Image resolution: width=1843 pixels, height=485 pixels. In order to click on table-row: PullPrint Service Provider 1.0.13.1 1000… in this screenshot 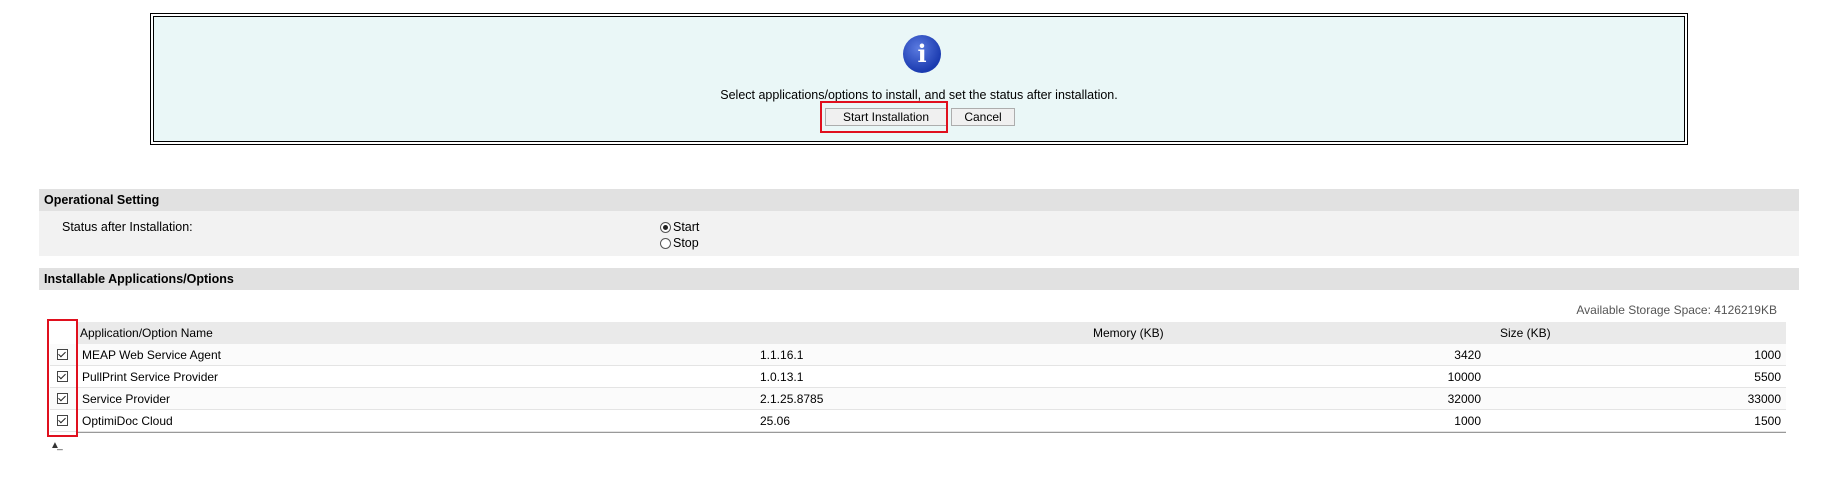, I will do `click(918, 377)`.